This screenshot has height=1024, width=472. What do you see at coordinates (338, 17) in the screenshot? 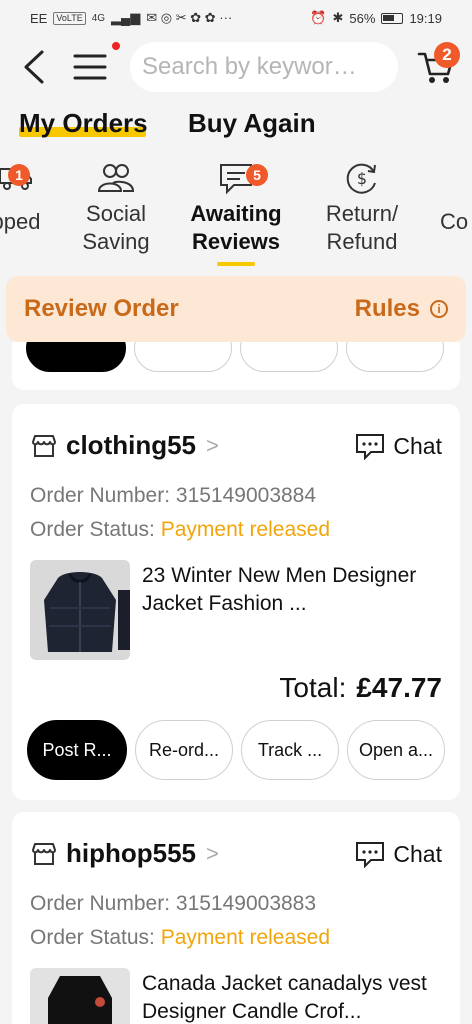
I see `bluetooth-icon: ✱` at bounding box center [338, 17].